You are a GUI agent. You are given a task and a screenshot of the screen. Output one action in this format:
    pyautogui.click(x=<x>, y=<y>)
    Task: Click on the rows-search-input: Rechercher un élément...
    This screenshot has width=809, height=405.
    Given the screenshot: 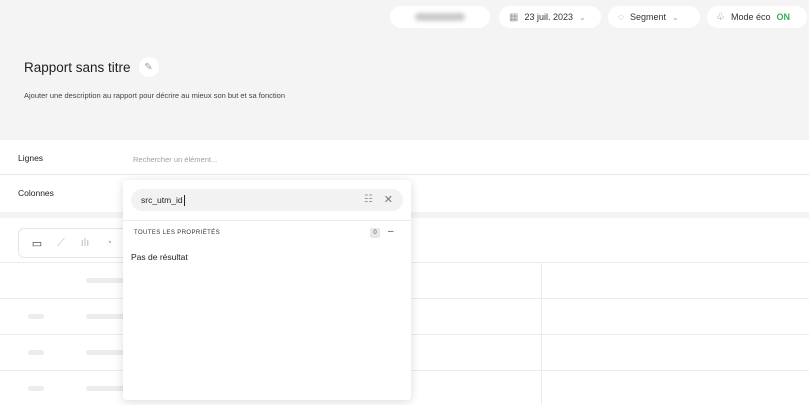 What is the action you would take?
    pyautogui.click(x=175, y=159)
    